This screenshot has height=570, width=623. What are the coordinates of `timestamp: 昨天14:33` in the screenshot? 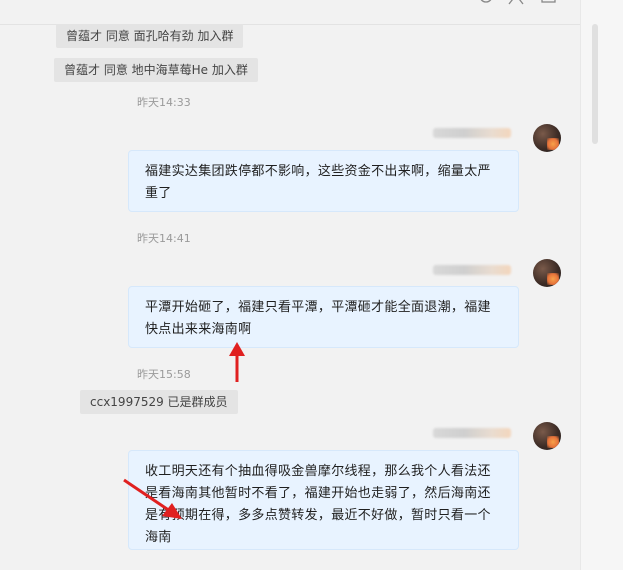 It's located at (164, 102).